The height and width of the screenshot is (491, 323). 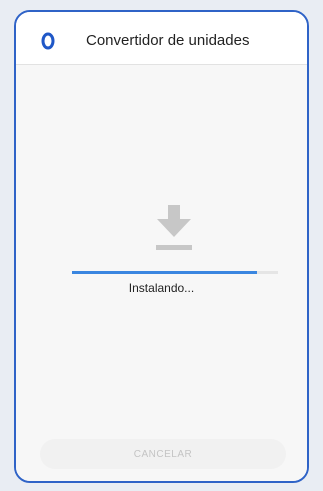 I want to click on cancel-button: CANCELAR, so click(x=163, y=454).